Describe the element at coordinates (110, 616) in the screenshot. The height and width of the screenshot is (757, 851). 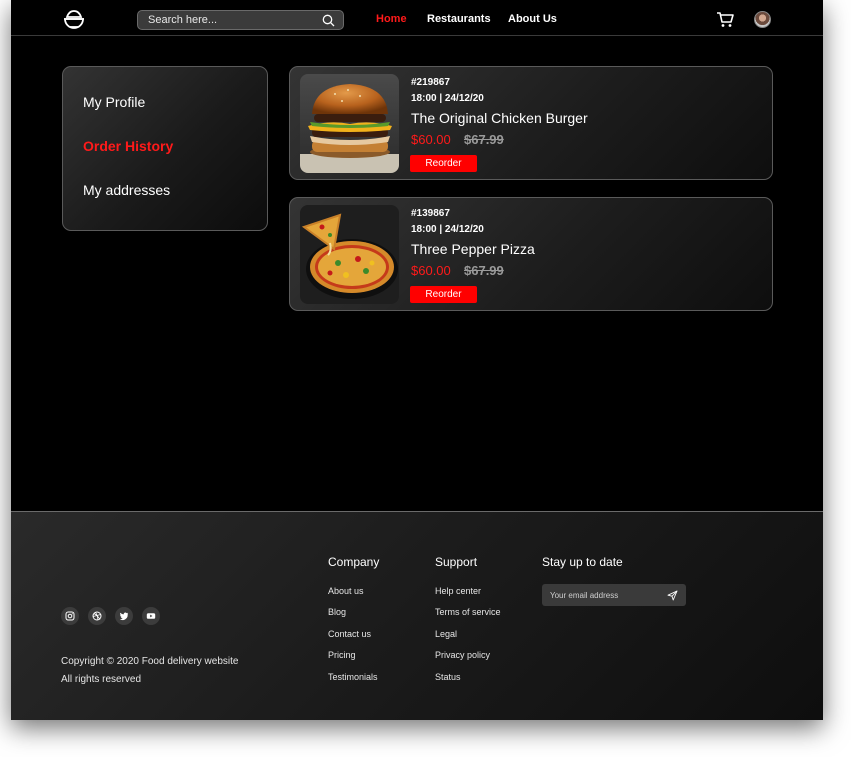
I see `social-links` at that location.